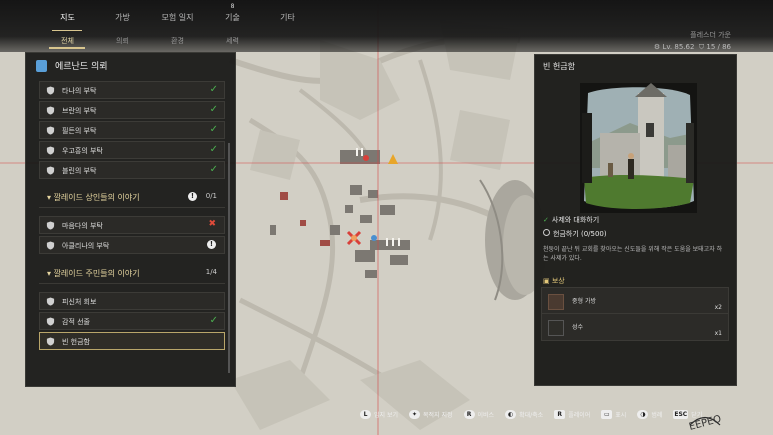 The image size is (773, 435). Describe the element at coordinates (643, 414) in the screenshot. I see `stick-click-icon: ◑` at that location.